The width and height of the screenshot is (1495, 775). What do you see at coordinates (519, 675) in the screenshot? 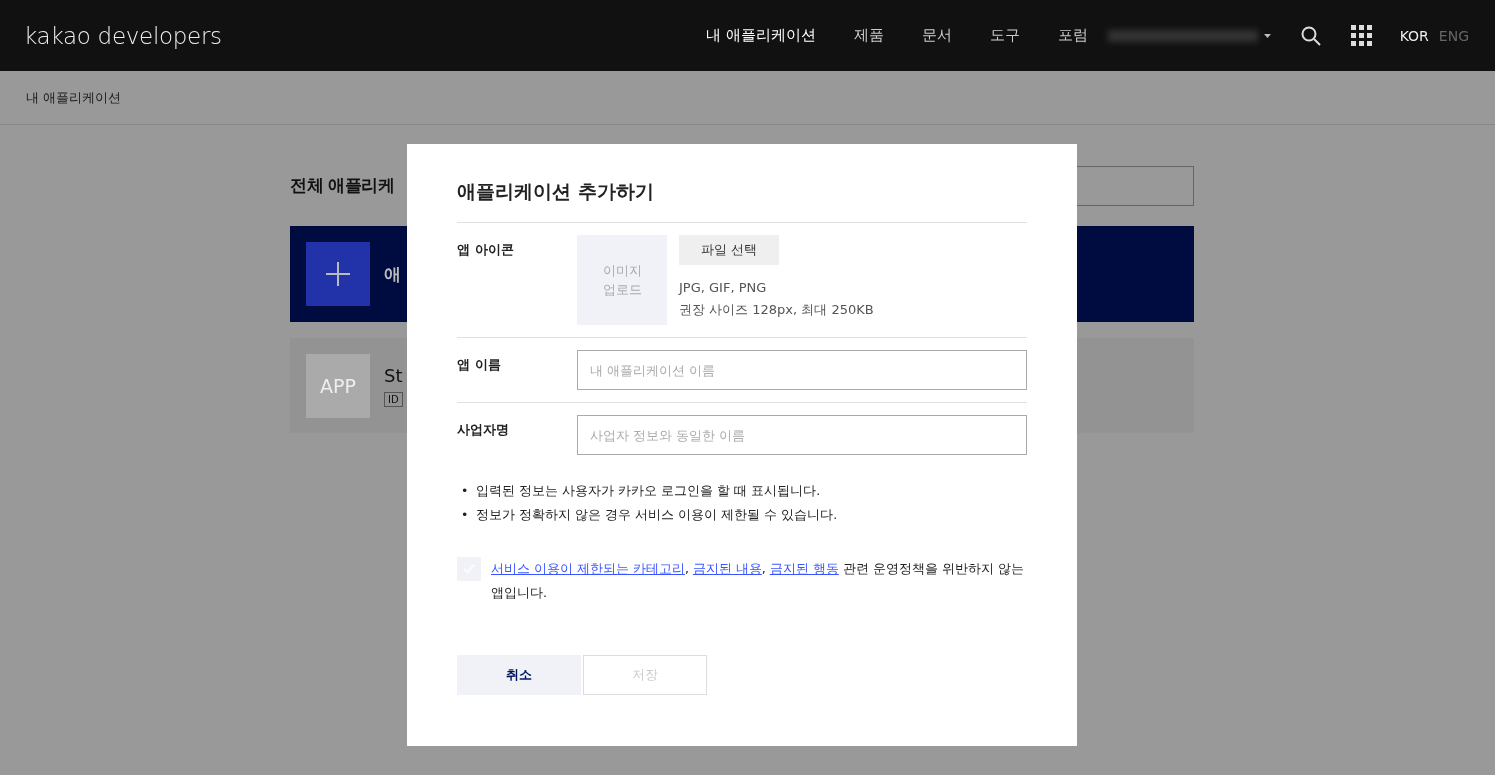
I see `cancel-button: 취소` at bounding box center [519, 675].